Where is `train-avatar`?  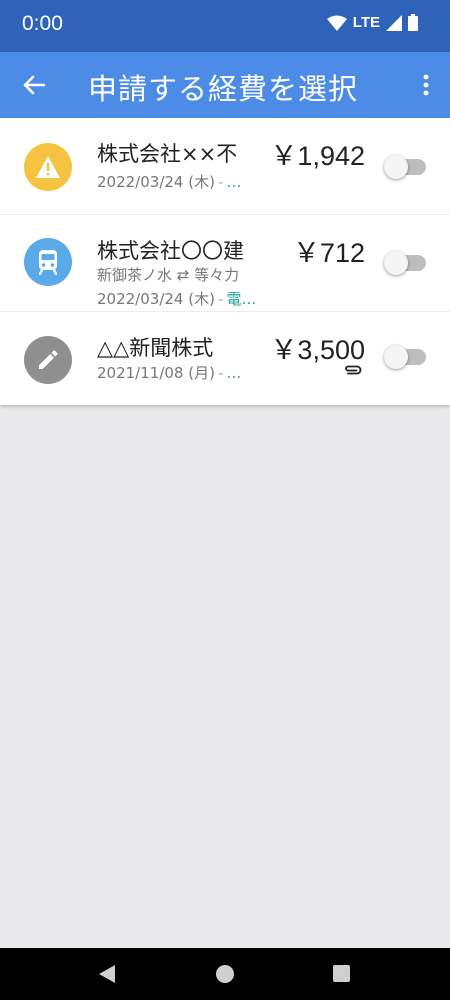
train-avatar is located at coordinates (48, 262).